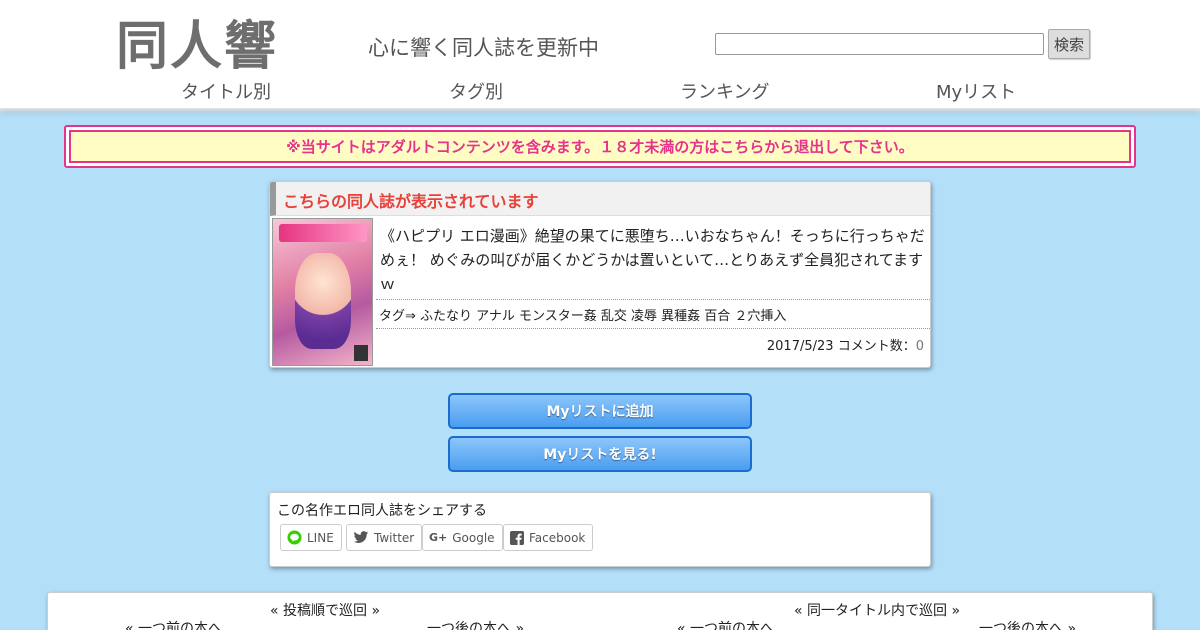 This screenshot has height=630, width=1200. Describe the element at coordinates (557, 537) in the screenshot. I see `share-facebook-label: Facebook` at that location.